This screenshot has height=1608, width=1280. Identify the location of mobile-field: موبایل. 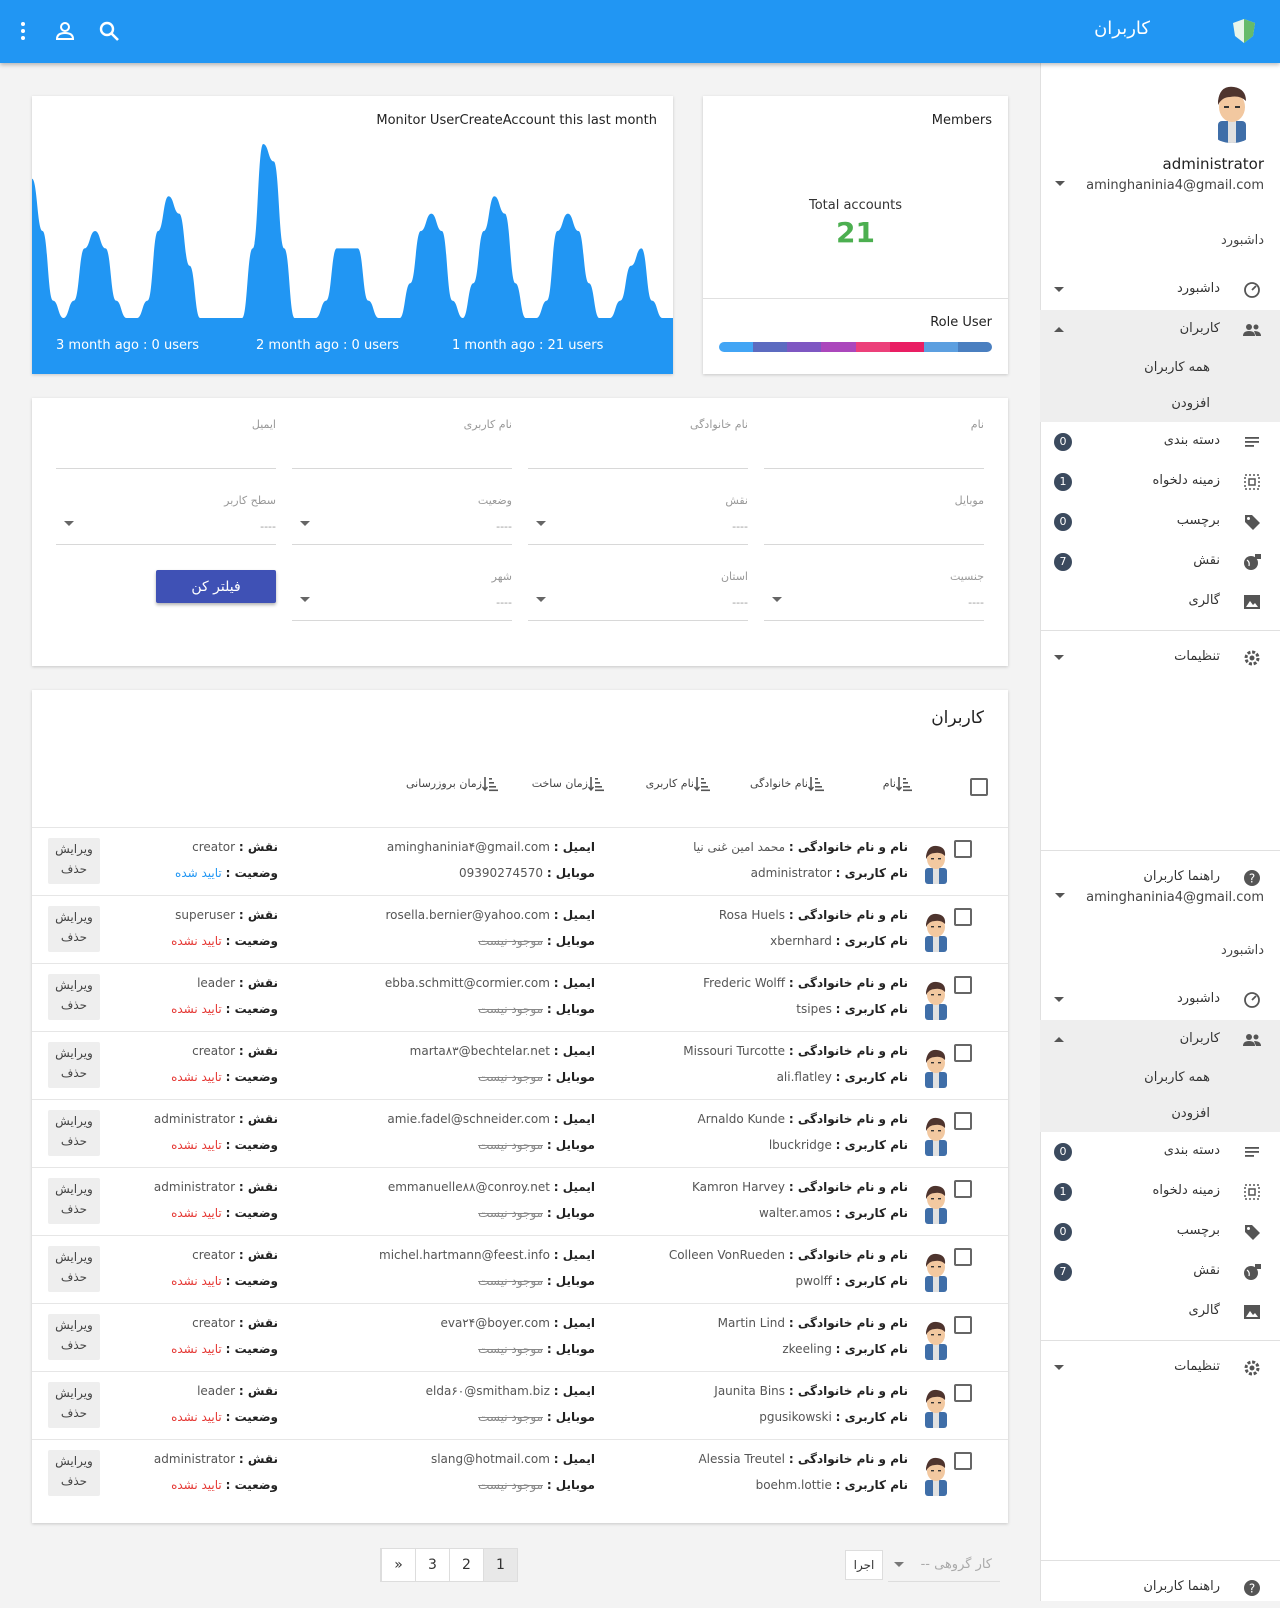
(874, 524).